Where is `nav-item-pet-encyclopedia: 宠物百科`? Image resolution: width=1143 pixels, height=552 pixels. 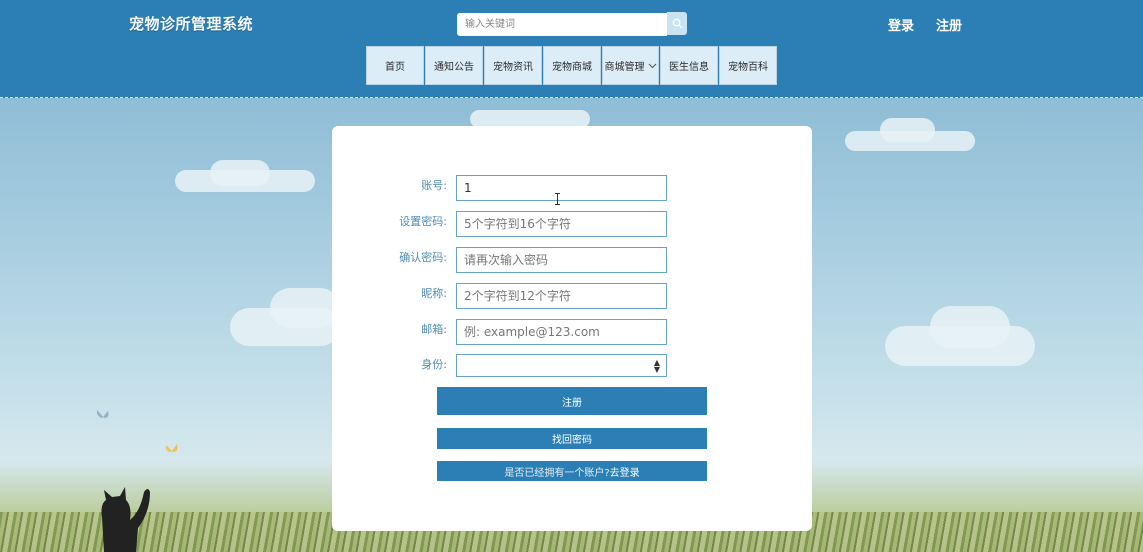
nav-item-pet-encyclopedia: 宠物百科 is located at coordinates (748, 65).